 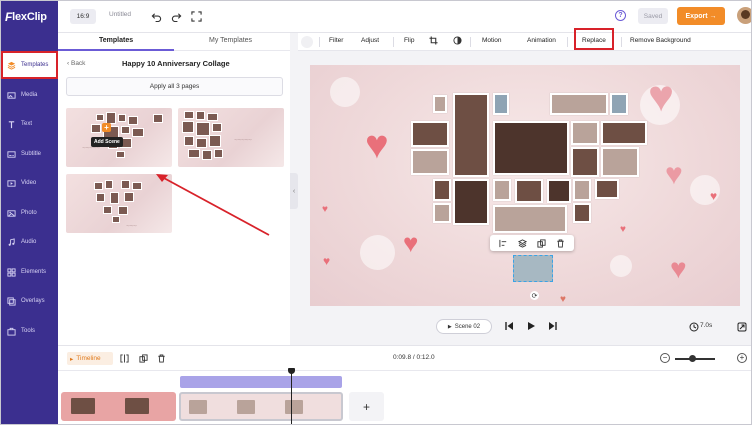 What do you see at coordinates (196, 16) in the screenshot?
I see `fullscreen-icon` at bounding box center [196, 16].